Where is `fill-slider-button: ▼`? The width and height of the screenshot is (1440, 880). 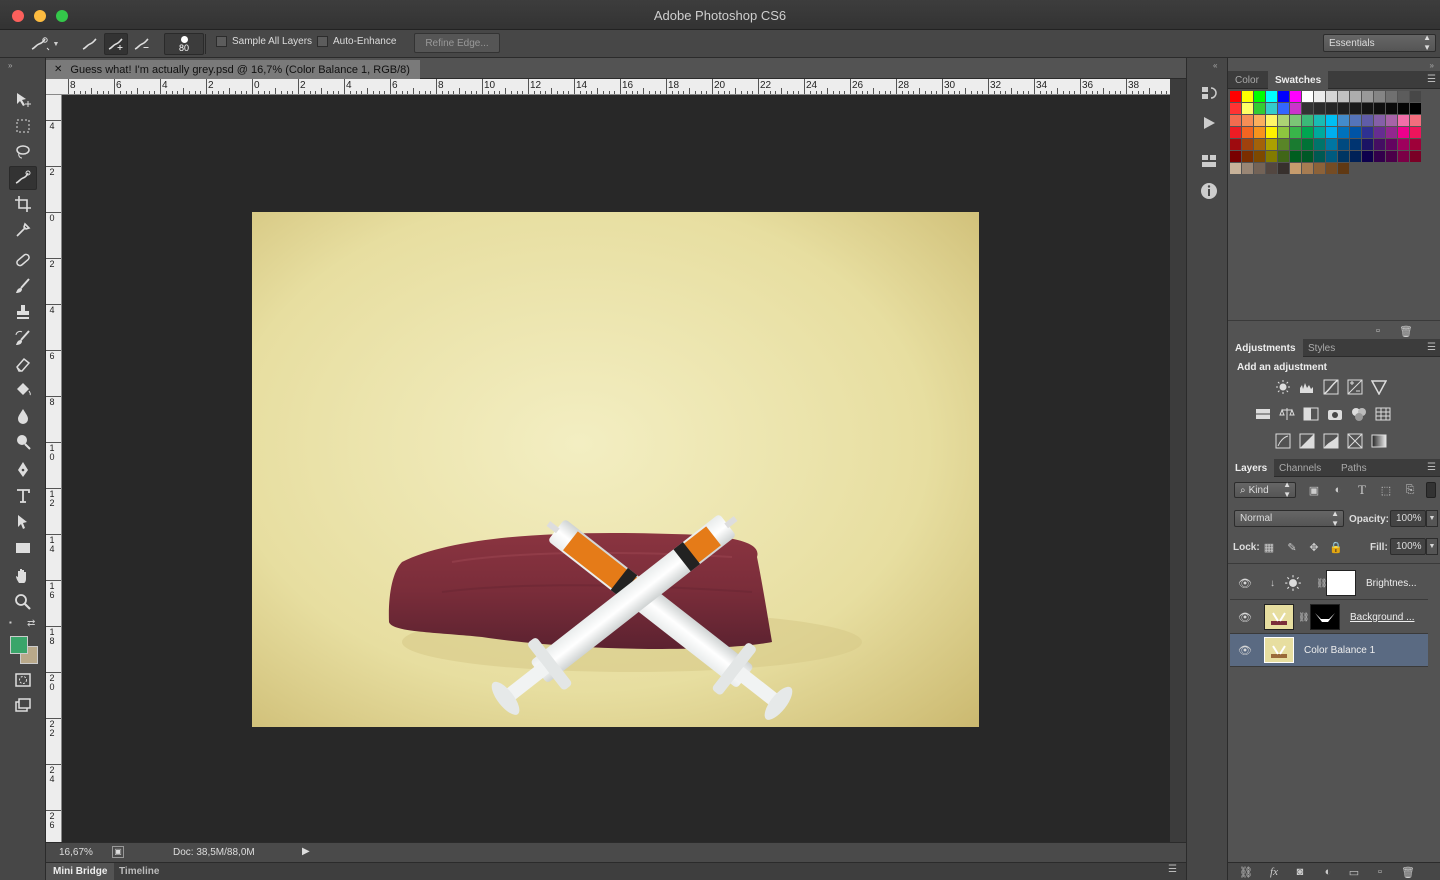 fill-slider-button: ▼ is located at coordinates (1432, 546).